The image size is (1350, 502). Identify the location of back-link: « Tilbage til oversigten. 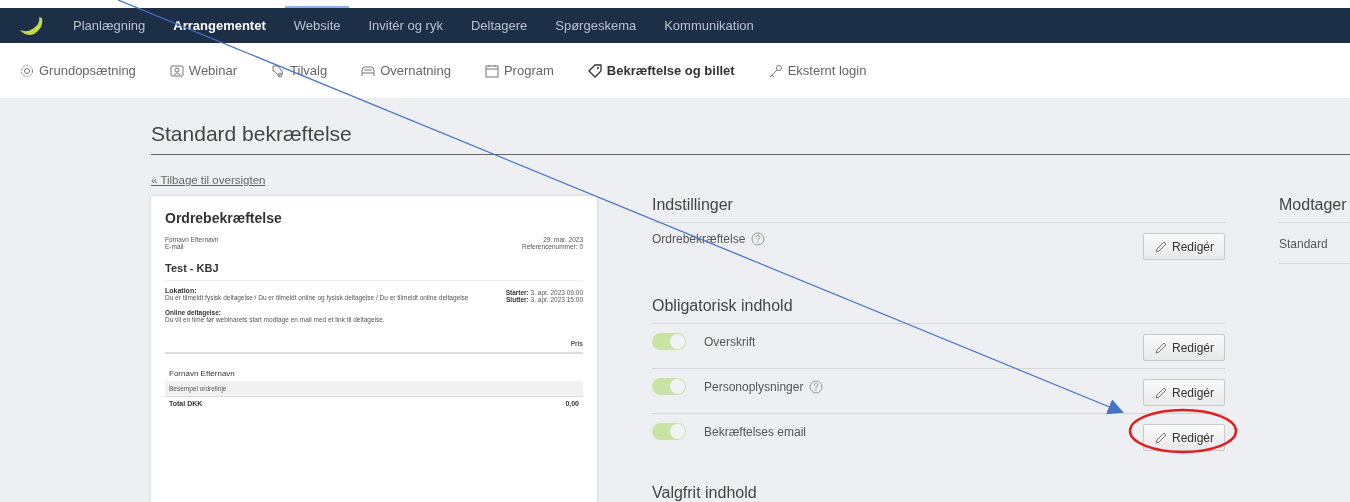
(208, 180).